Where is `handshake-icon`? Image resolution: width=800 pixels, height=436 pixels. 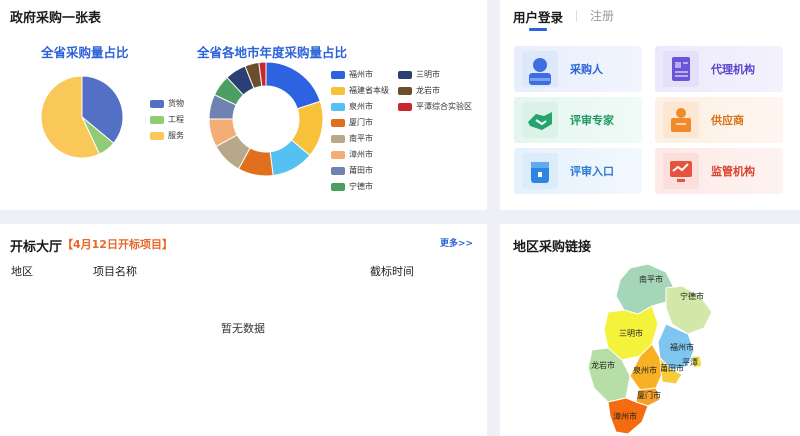
handshake-icon is located at coordinates (540, 120).